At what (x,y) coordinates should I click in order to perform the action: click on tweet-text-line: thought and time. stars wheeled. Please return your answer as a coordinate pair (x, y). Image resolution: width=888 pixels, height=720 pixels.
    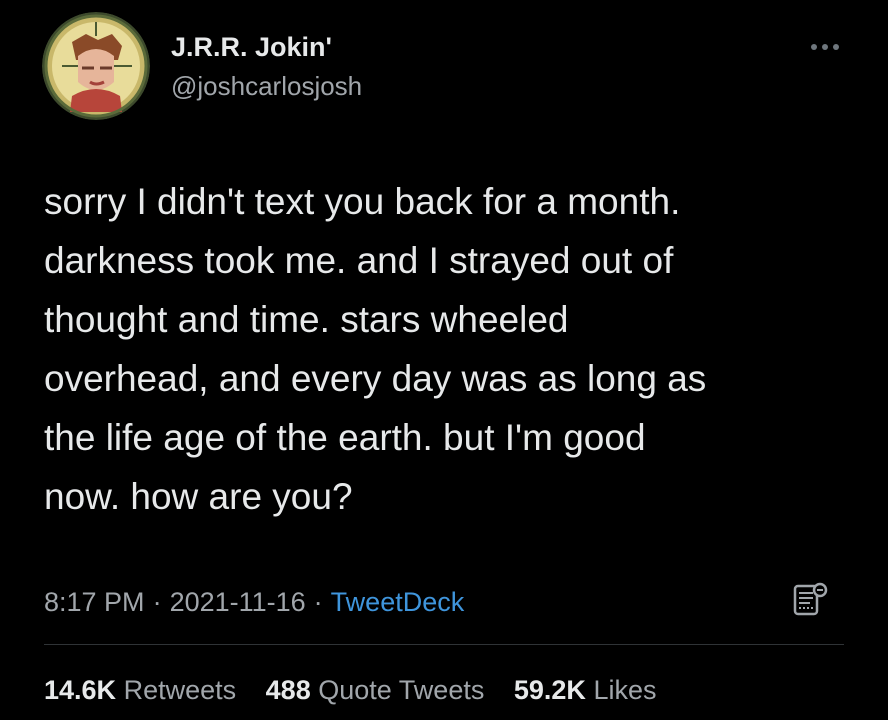
    Looking at the image, I should click on (306, 319).